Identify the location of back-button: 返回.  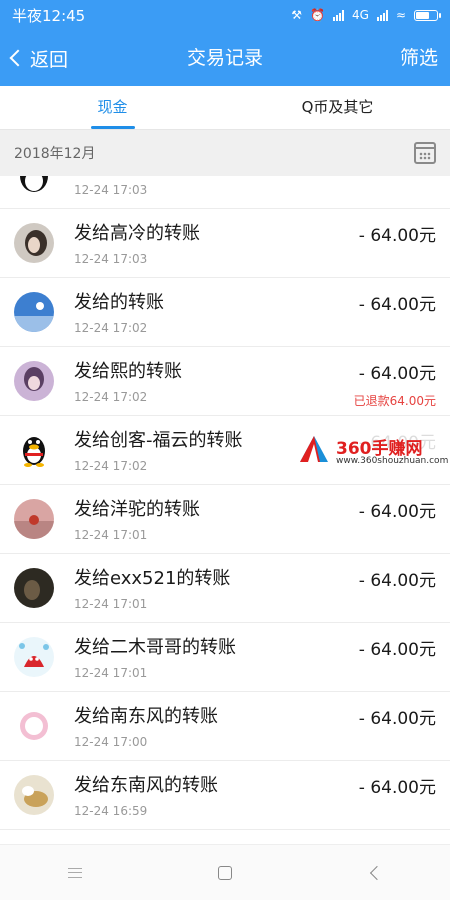
(38, 58).